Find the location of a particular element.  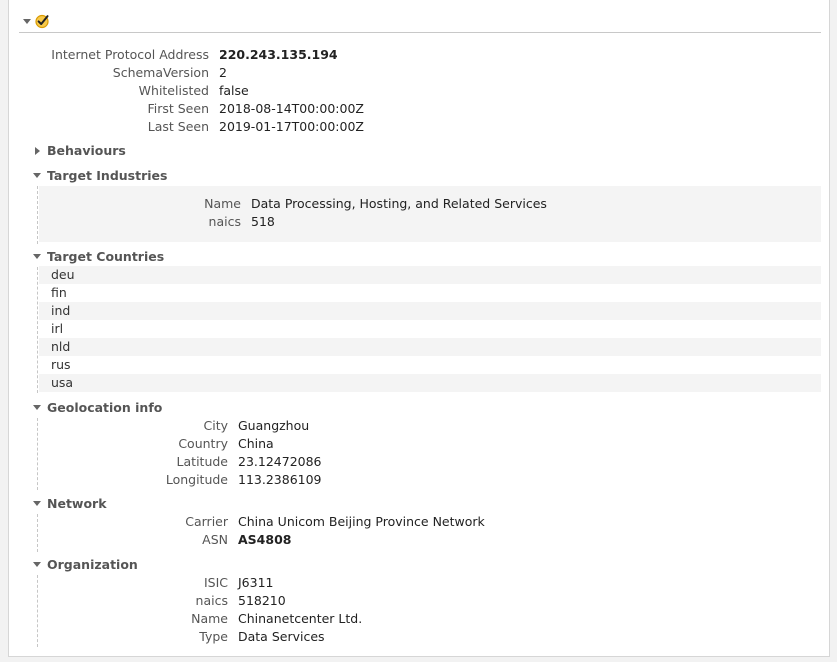

field-key: Internet Protocol Address is located at coordinates (130, 54).